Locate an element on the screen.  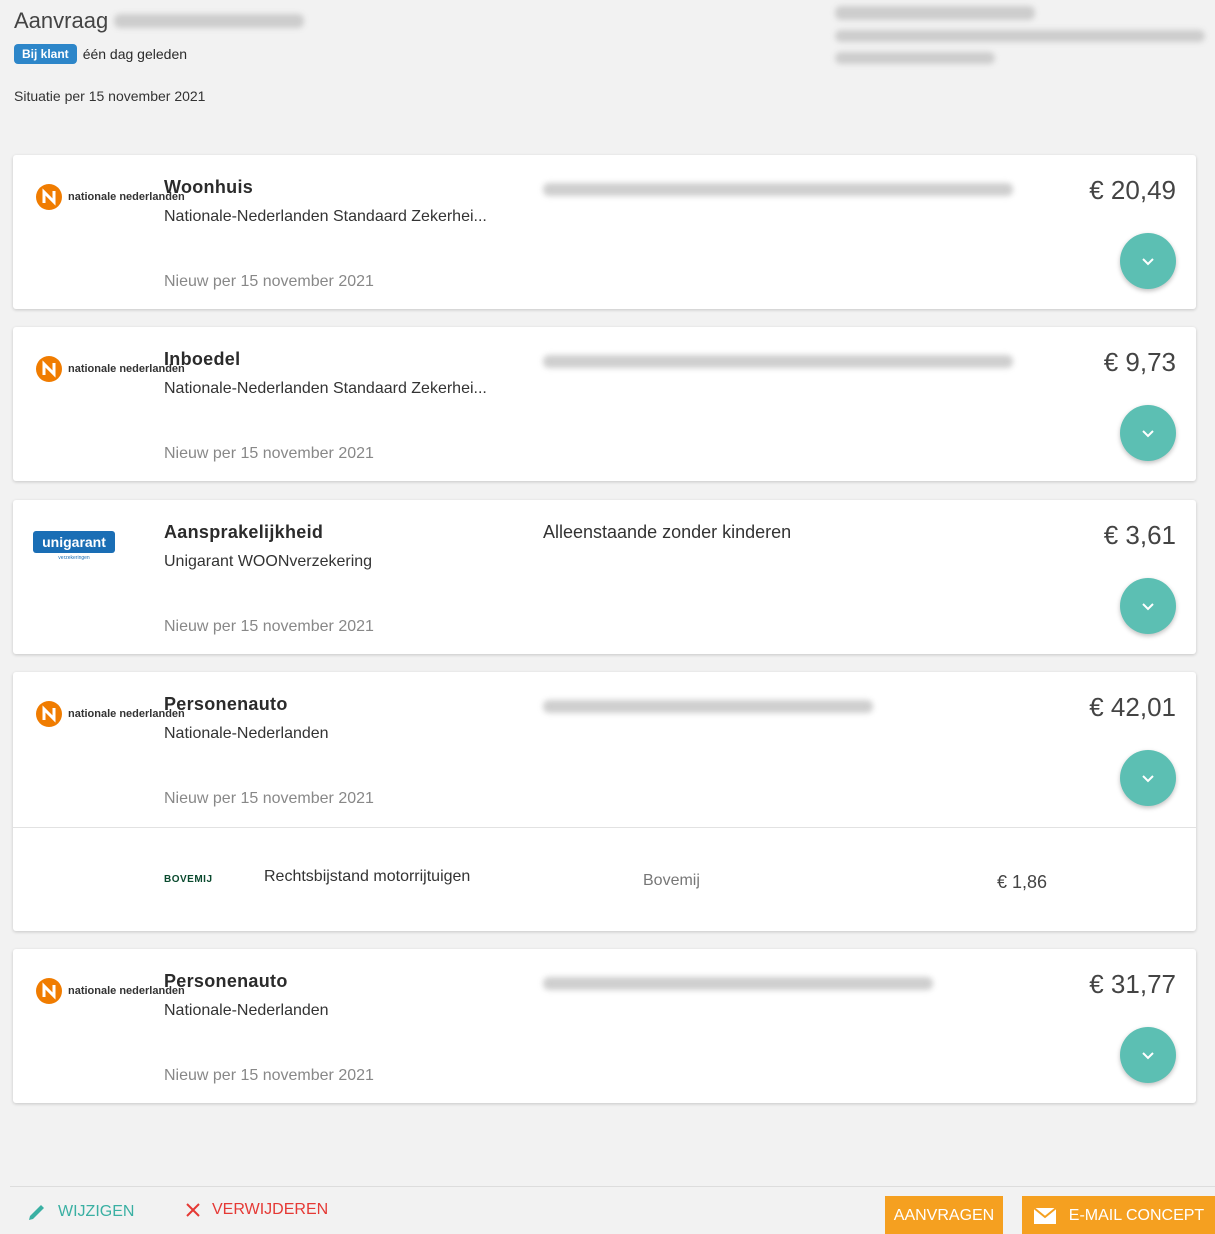
close-icon is located at coordinates (193, 1210).